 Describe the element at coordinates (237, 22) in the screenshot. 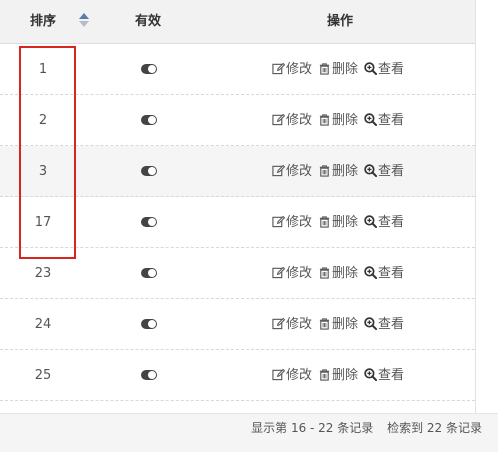

I see `table-header: 排序 有效 操作` at that location.